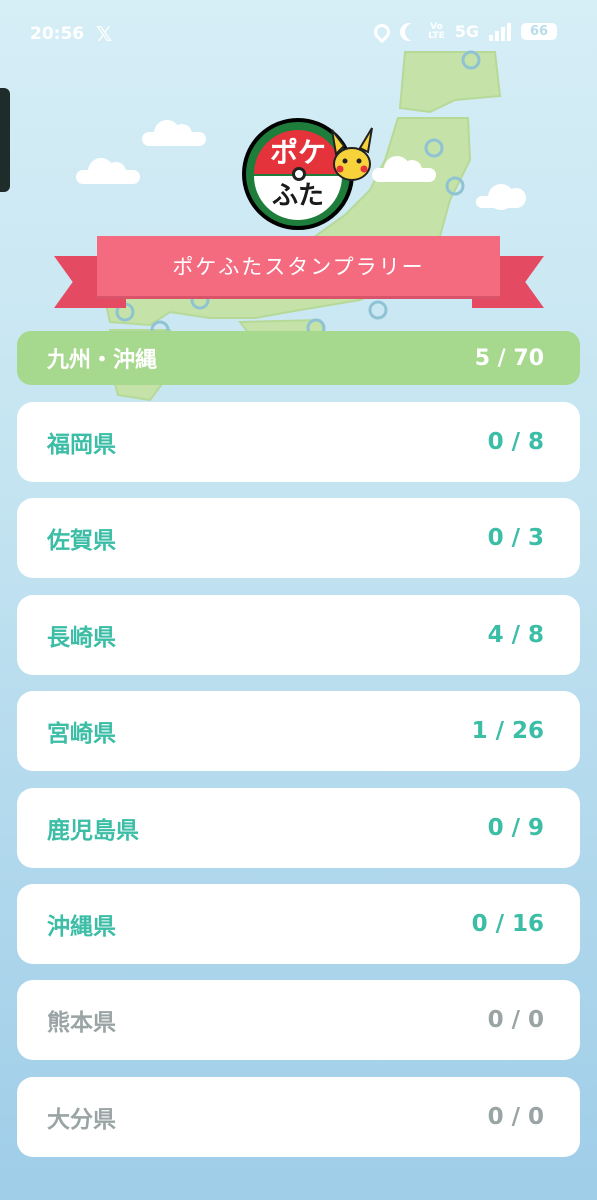 This screenshot has width=597, height=1200. What do you see at coordinates (81, 1023) in the screenshot?
I see `prefecture-name: 熊本県` at bounding box center [81, 1023].